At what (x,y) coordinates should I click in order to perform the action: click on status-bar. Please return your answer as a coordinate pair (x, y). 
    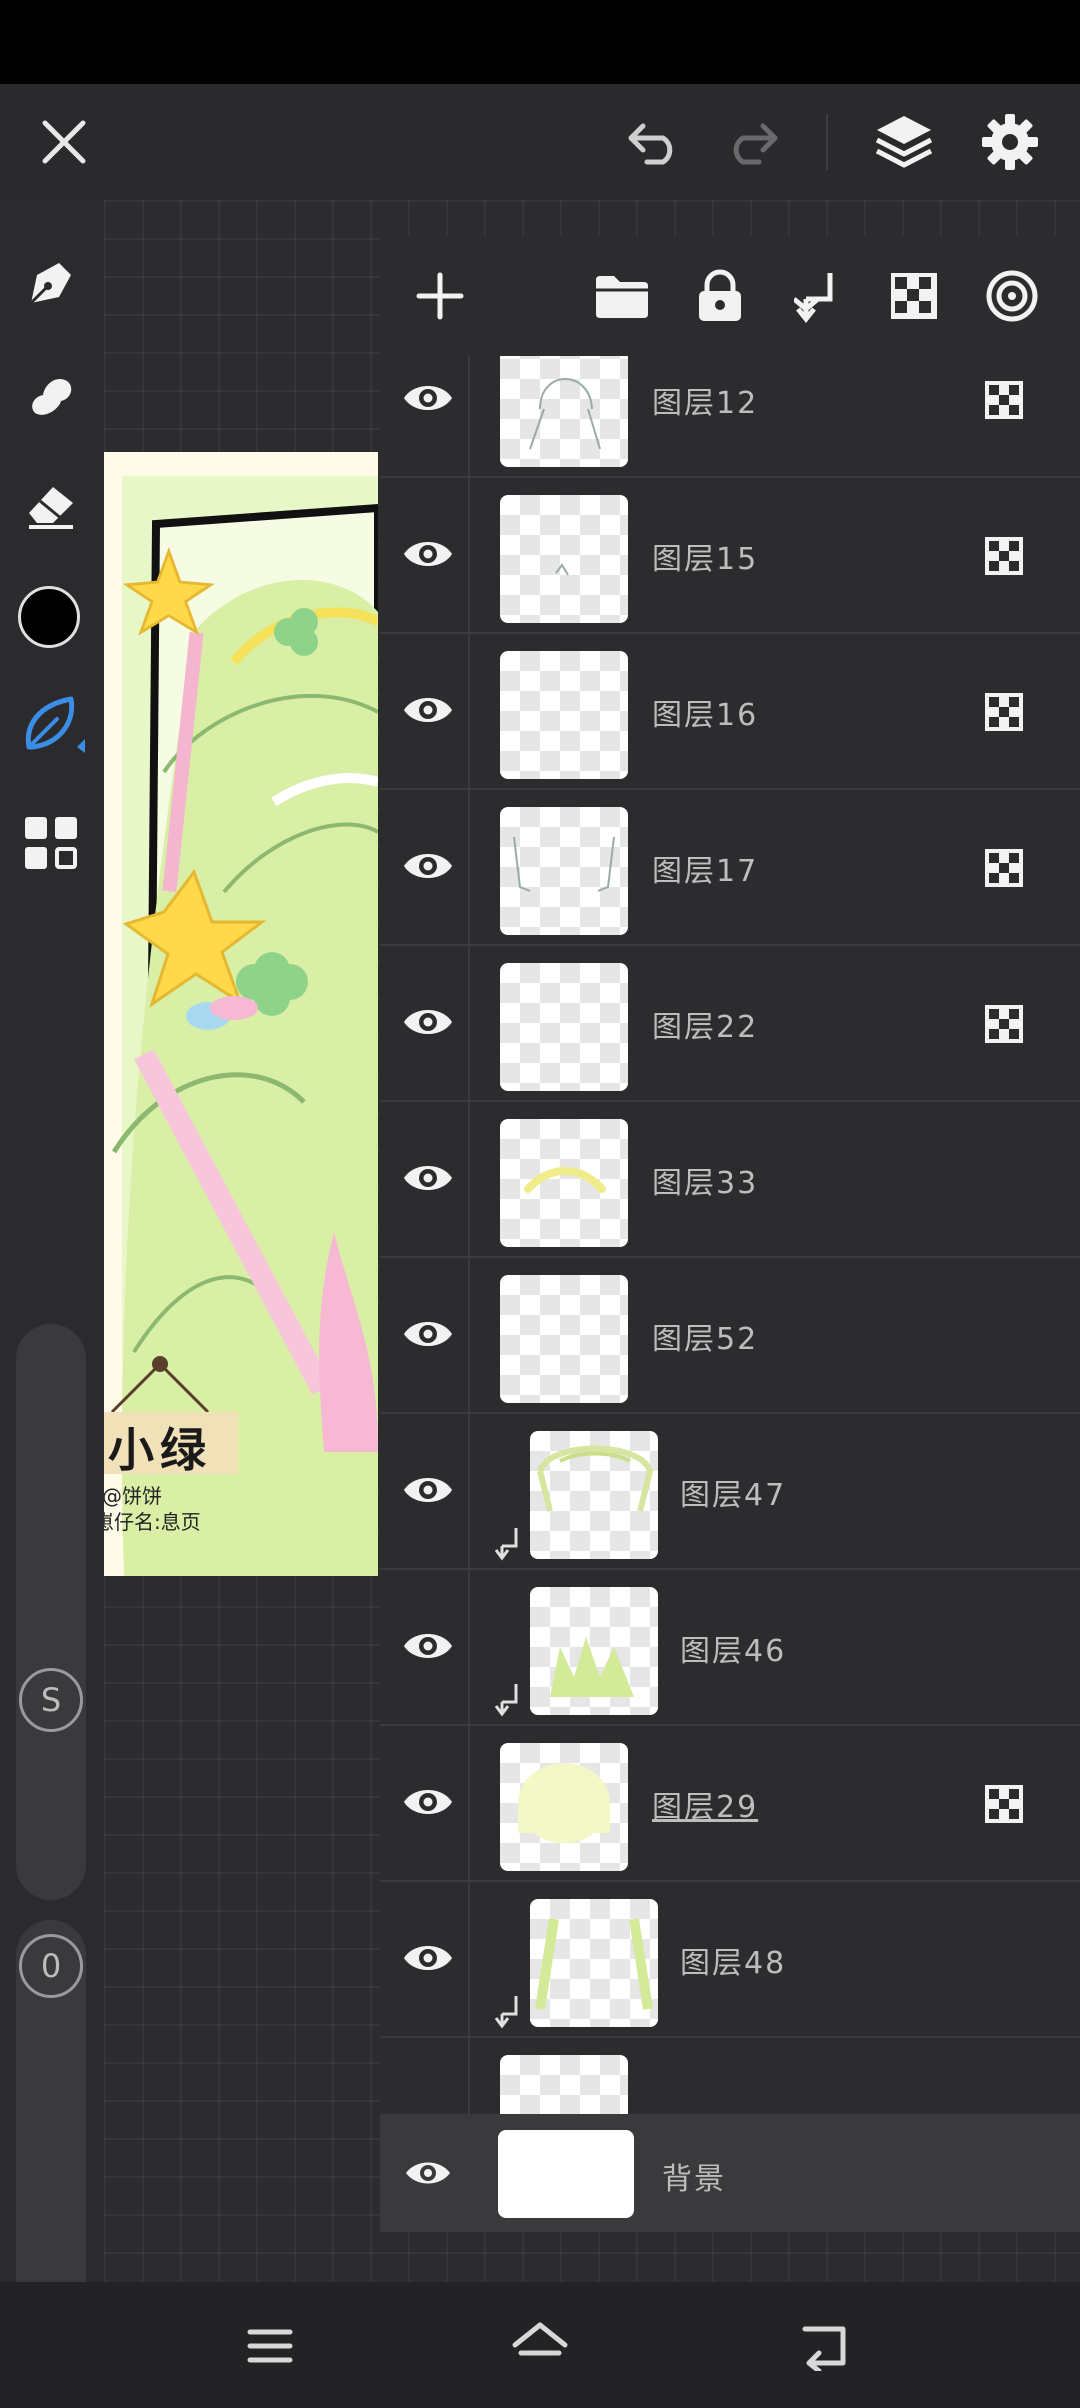
    Looking at the image, I should click on (540, 42).